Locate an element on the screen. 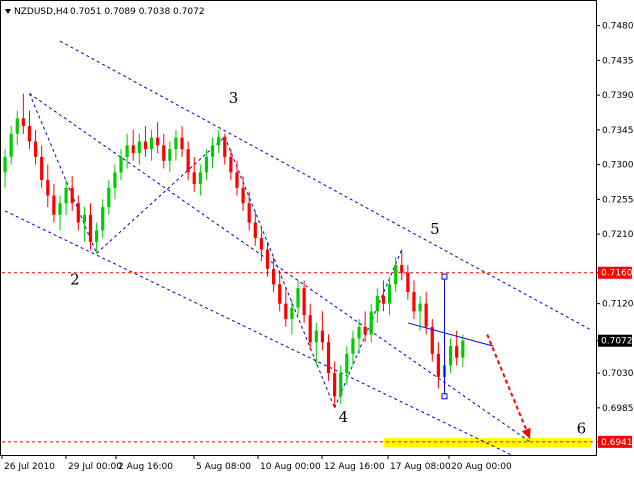 The image size is (634, 478). wave-label-3: 3 is located at coordinates (234, 98).